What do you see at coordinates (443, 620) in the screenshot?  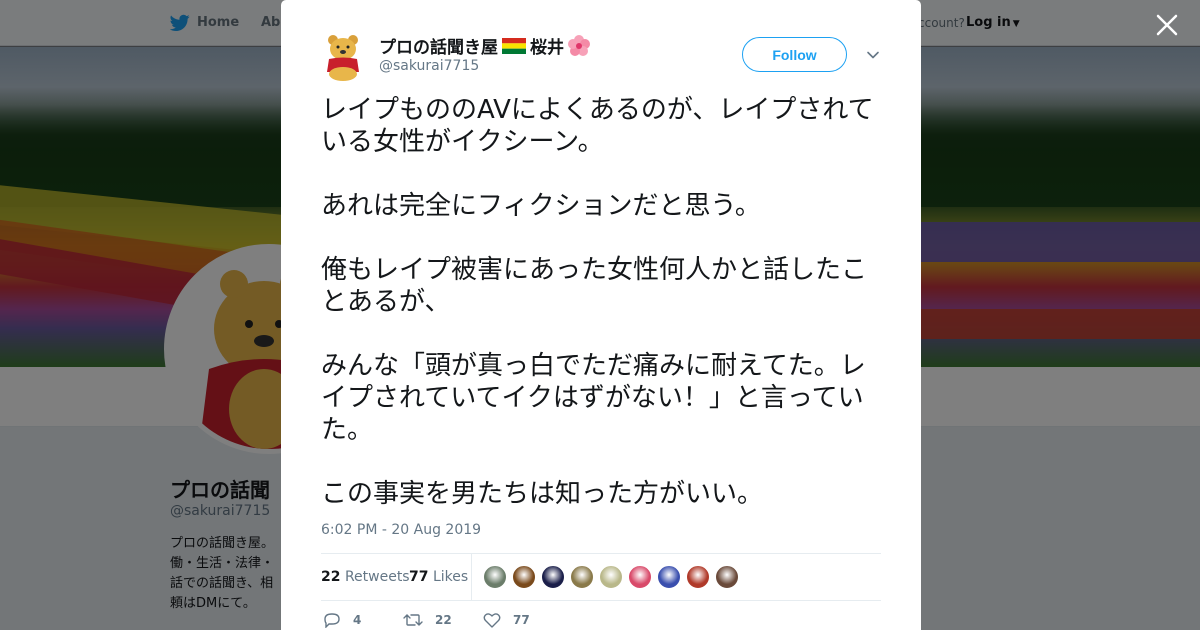 I see `retweet-count: 22` at bounding box center [443, 620].